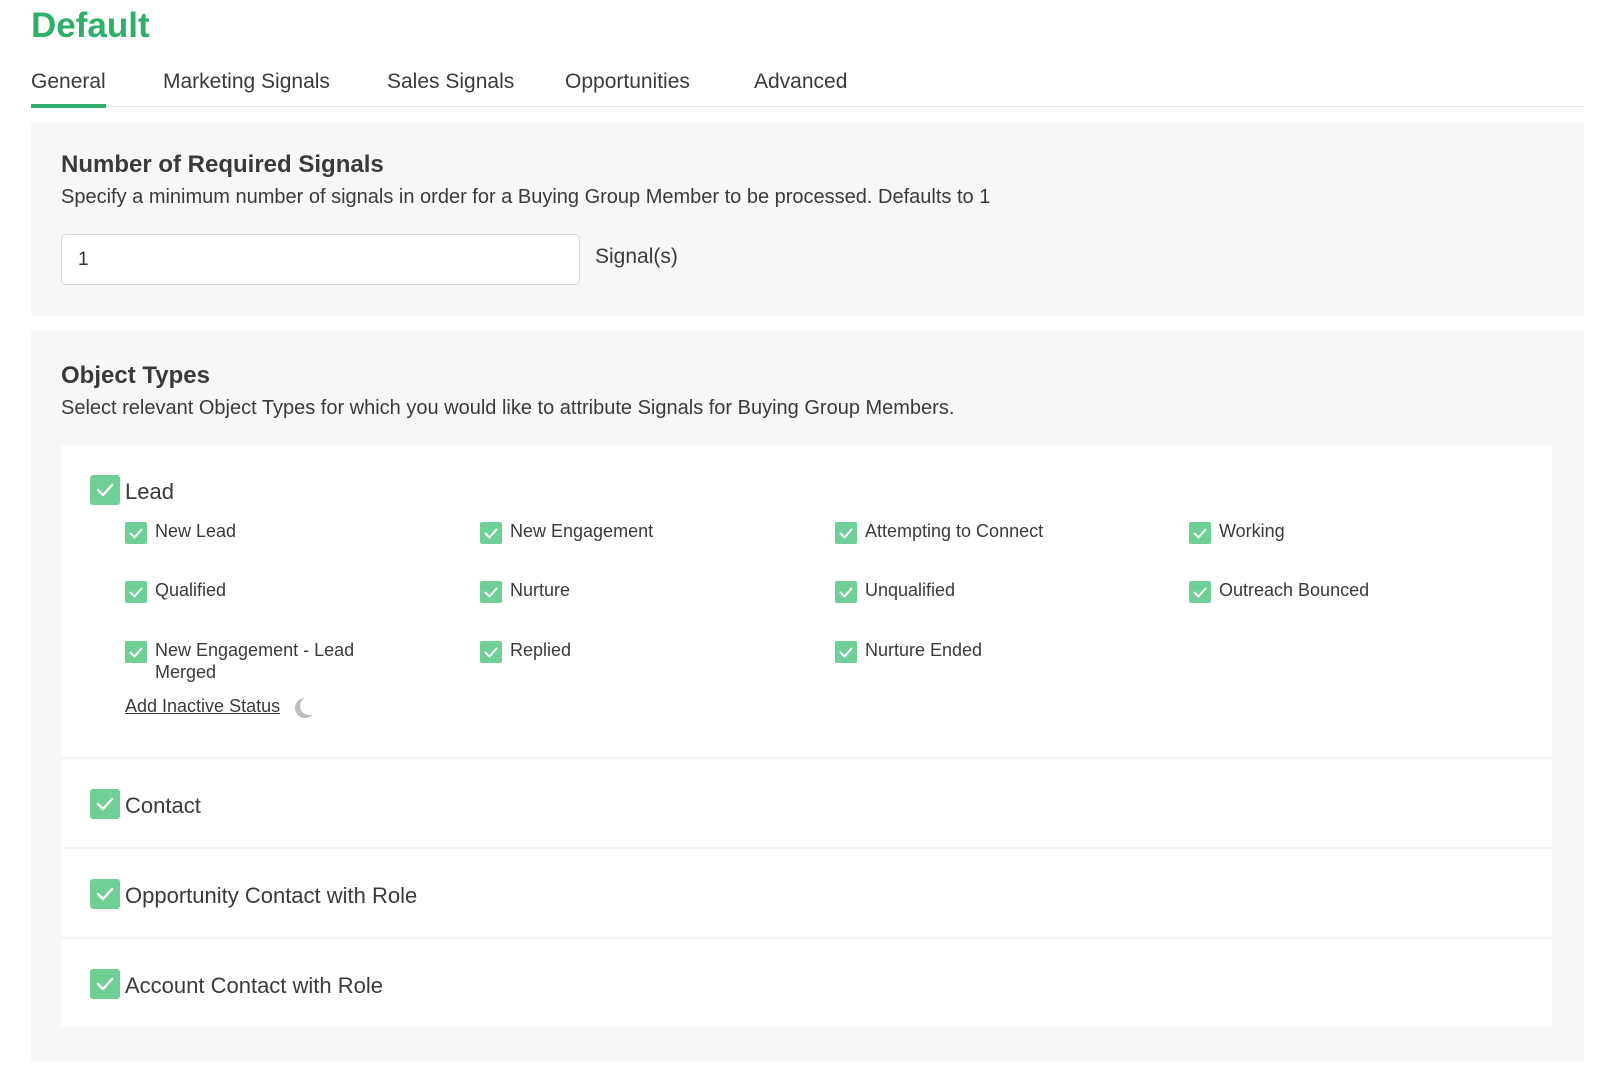 This screenshot has height=1077, width=1600. I want to click on status-label: Replied, so click(541, 650).